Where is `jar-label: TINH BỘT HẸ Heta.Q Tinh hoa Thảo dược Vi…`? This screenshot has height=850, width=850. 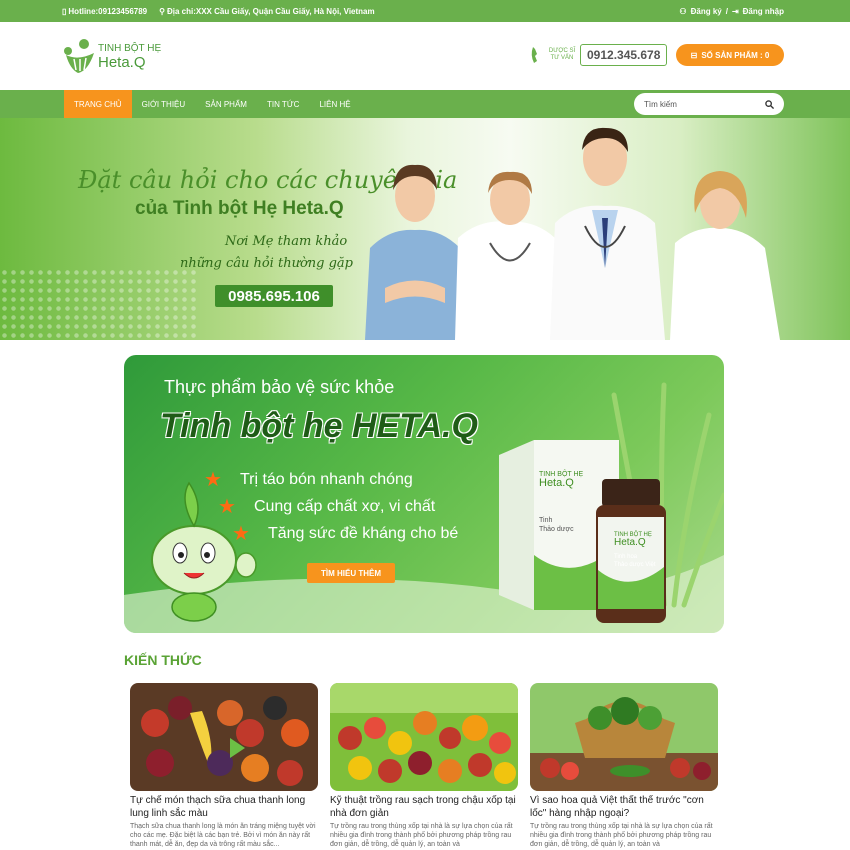
jar-label: TINH BỘT HẸ Heta.Q Tinh hoa Thảo dược Vi… is located at coordinates (635, 550).